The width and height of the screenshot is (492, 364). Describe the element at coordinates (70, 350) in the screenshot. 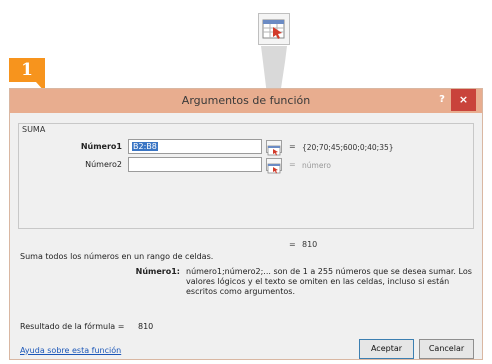

I see `function-help-link: Ayuda sobre esta función` at that location.